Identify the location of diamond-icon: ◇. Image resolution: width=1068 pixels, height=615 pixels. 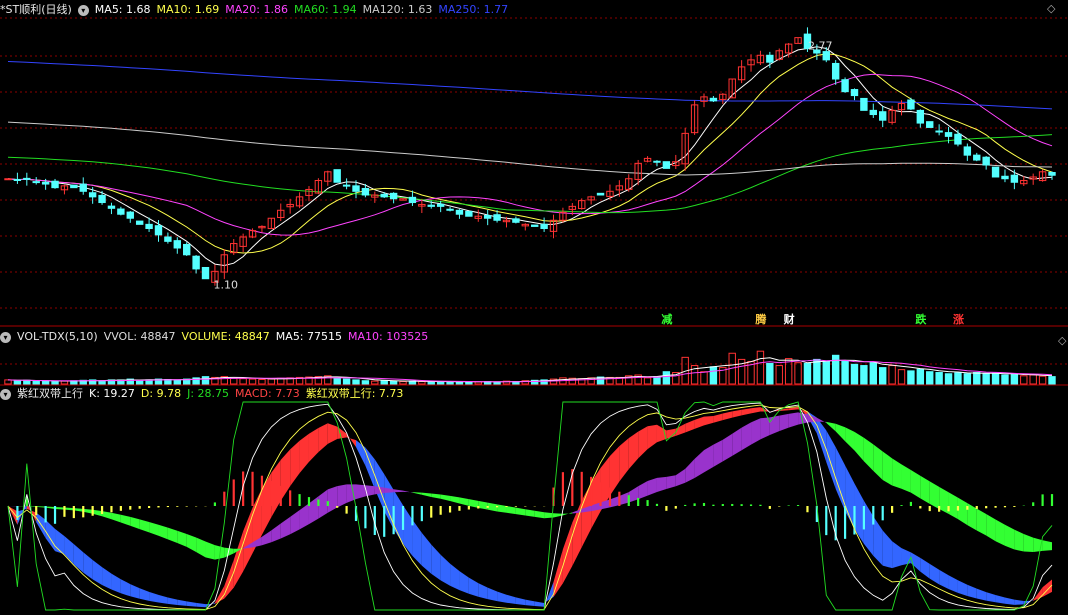
(1063, 340).